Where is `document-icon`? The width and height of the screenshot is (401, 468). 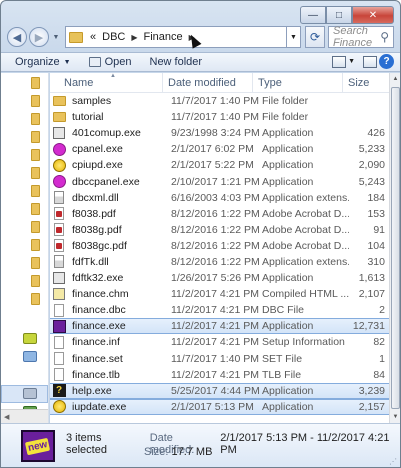 document-icon is located at coordinates (59, 359).